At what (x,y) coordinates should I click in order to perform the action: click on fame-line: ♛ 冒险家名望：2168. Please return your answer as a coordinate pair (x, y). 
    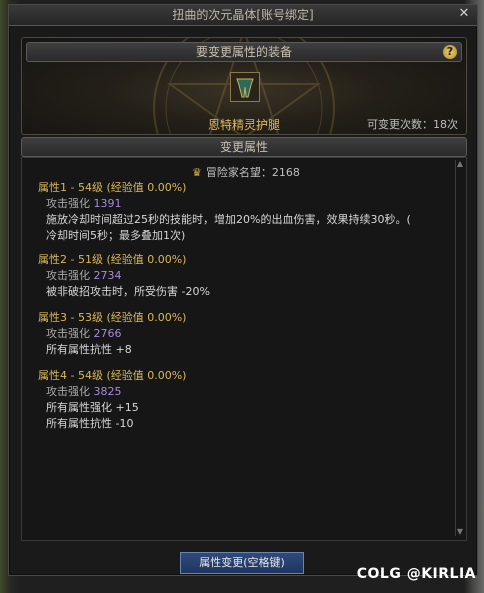
    Looking at the image, I should click on (246, 172).